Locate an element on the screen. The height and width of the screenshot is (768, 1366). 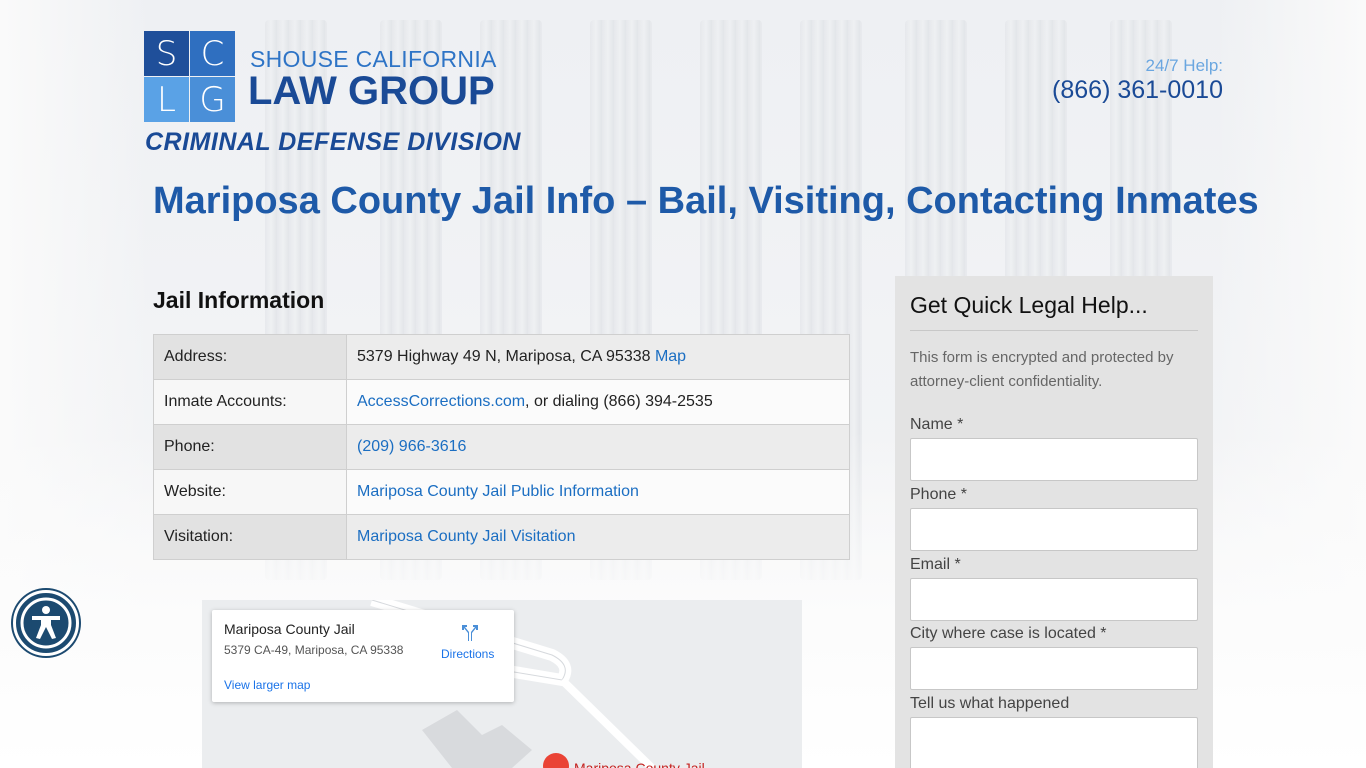
map-place-address: 5379 CA-49, Mariposa, CA 95338 is located at coordinates (314, 650).